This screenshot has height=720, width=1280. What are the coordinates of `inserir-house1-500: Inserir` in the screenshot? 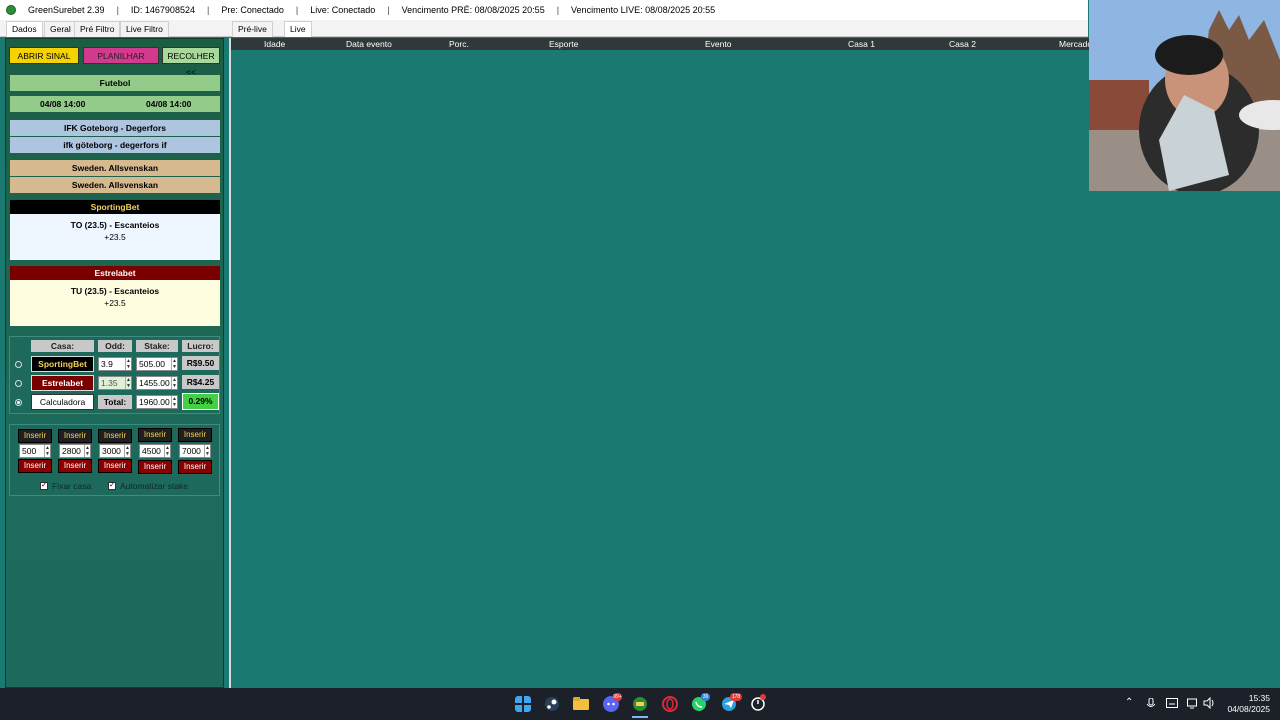 It's located at (35, 436).